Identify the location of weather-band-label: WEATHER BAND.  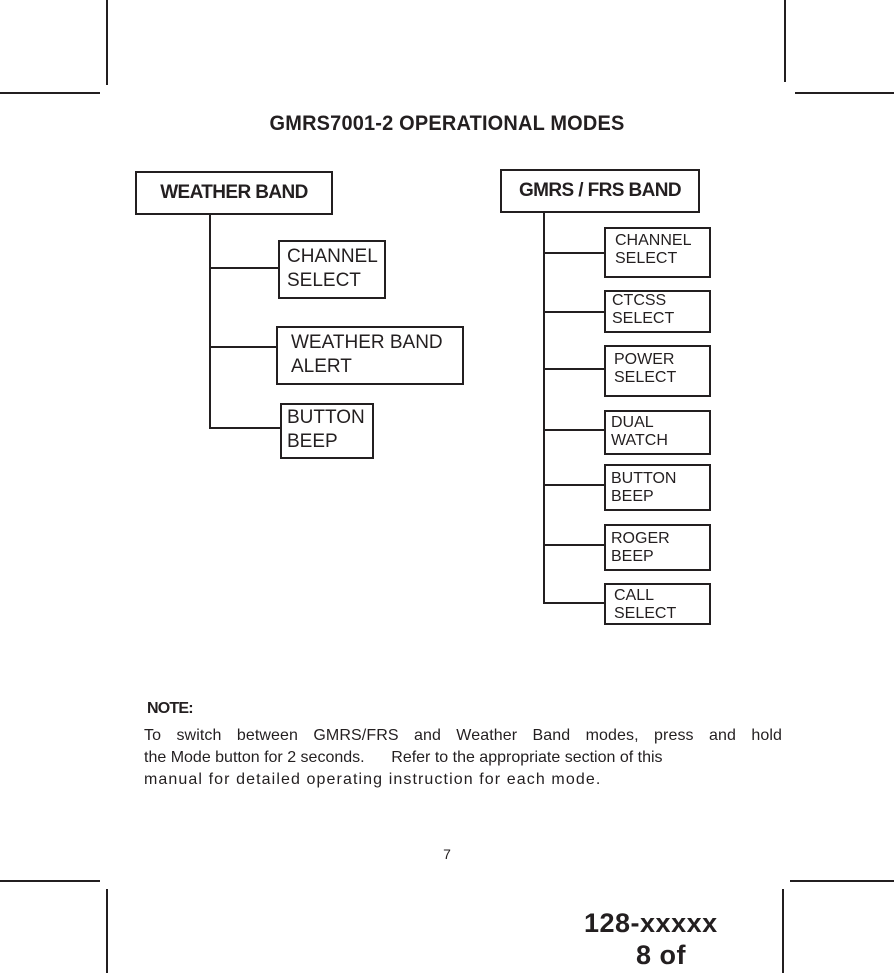
(234, 192).